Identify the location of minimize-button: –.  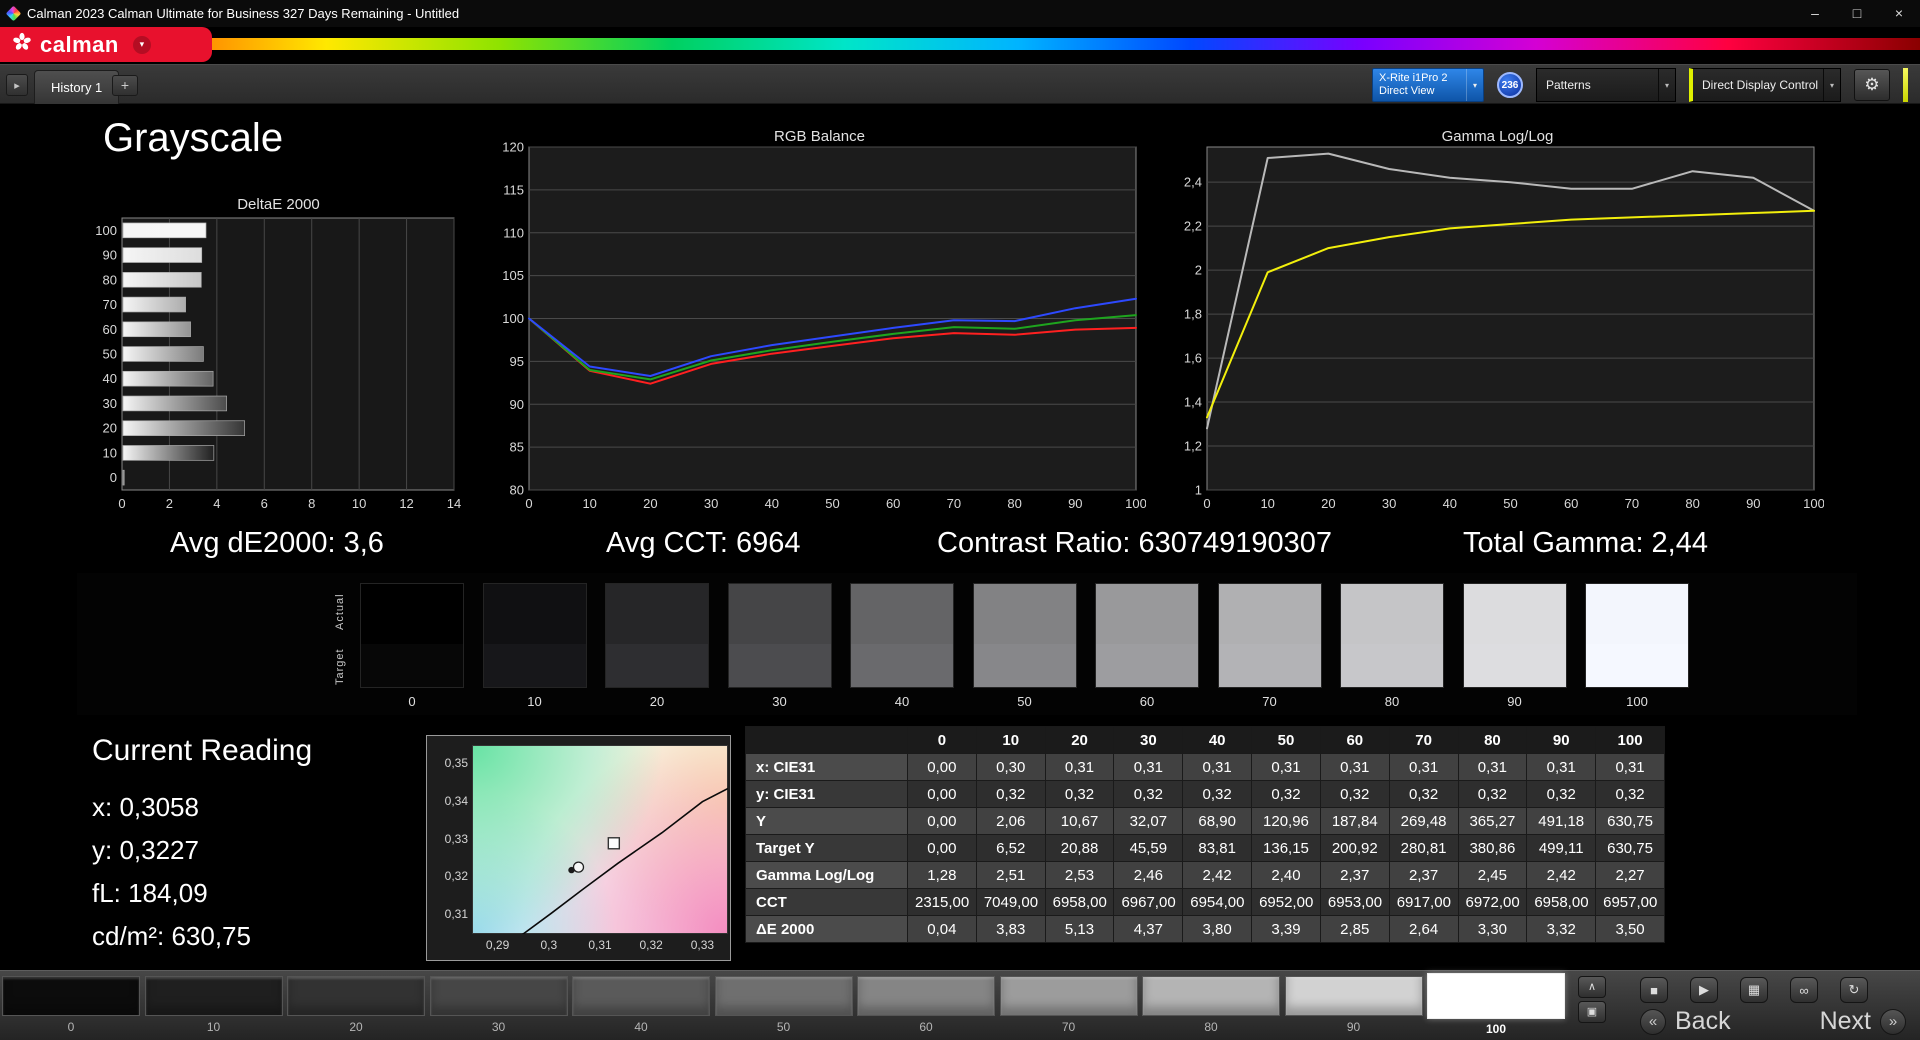
(1815, 13).